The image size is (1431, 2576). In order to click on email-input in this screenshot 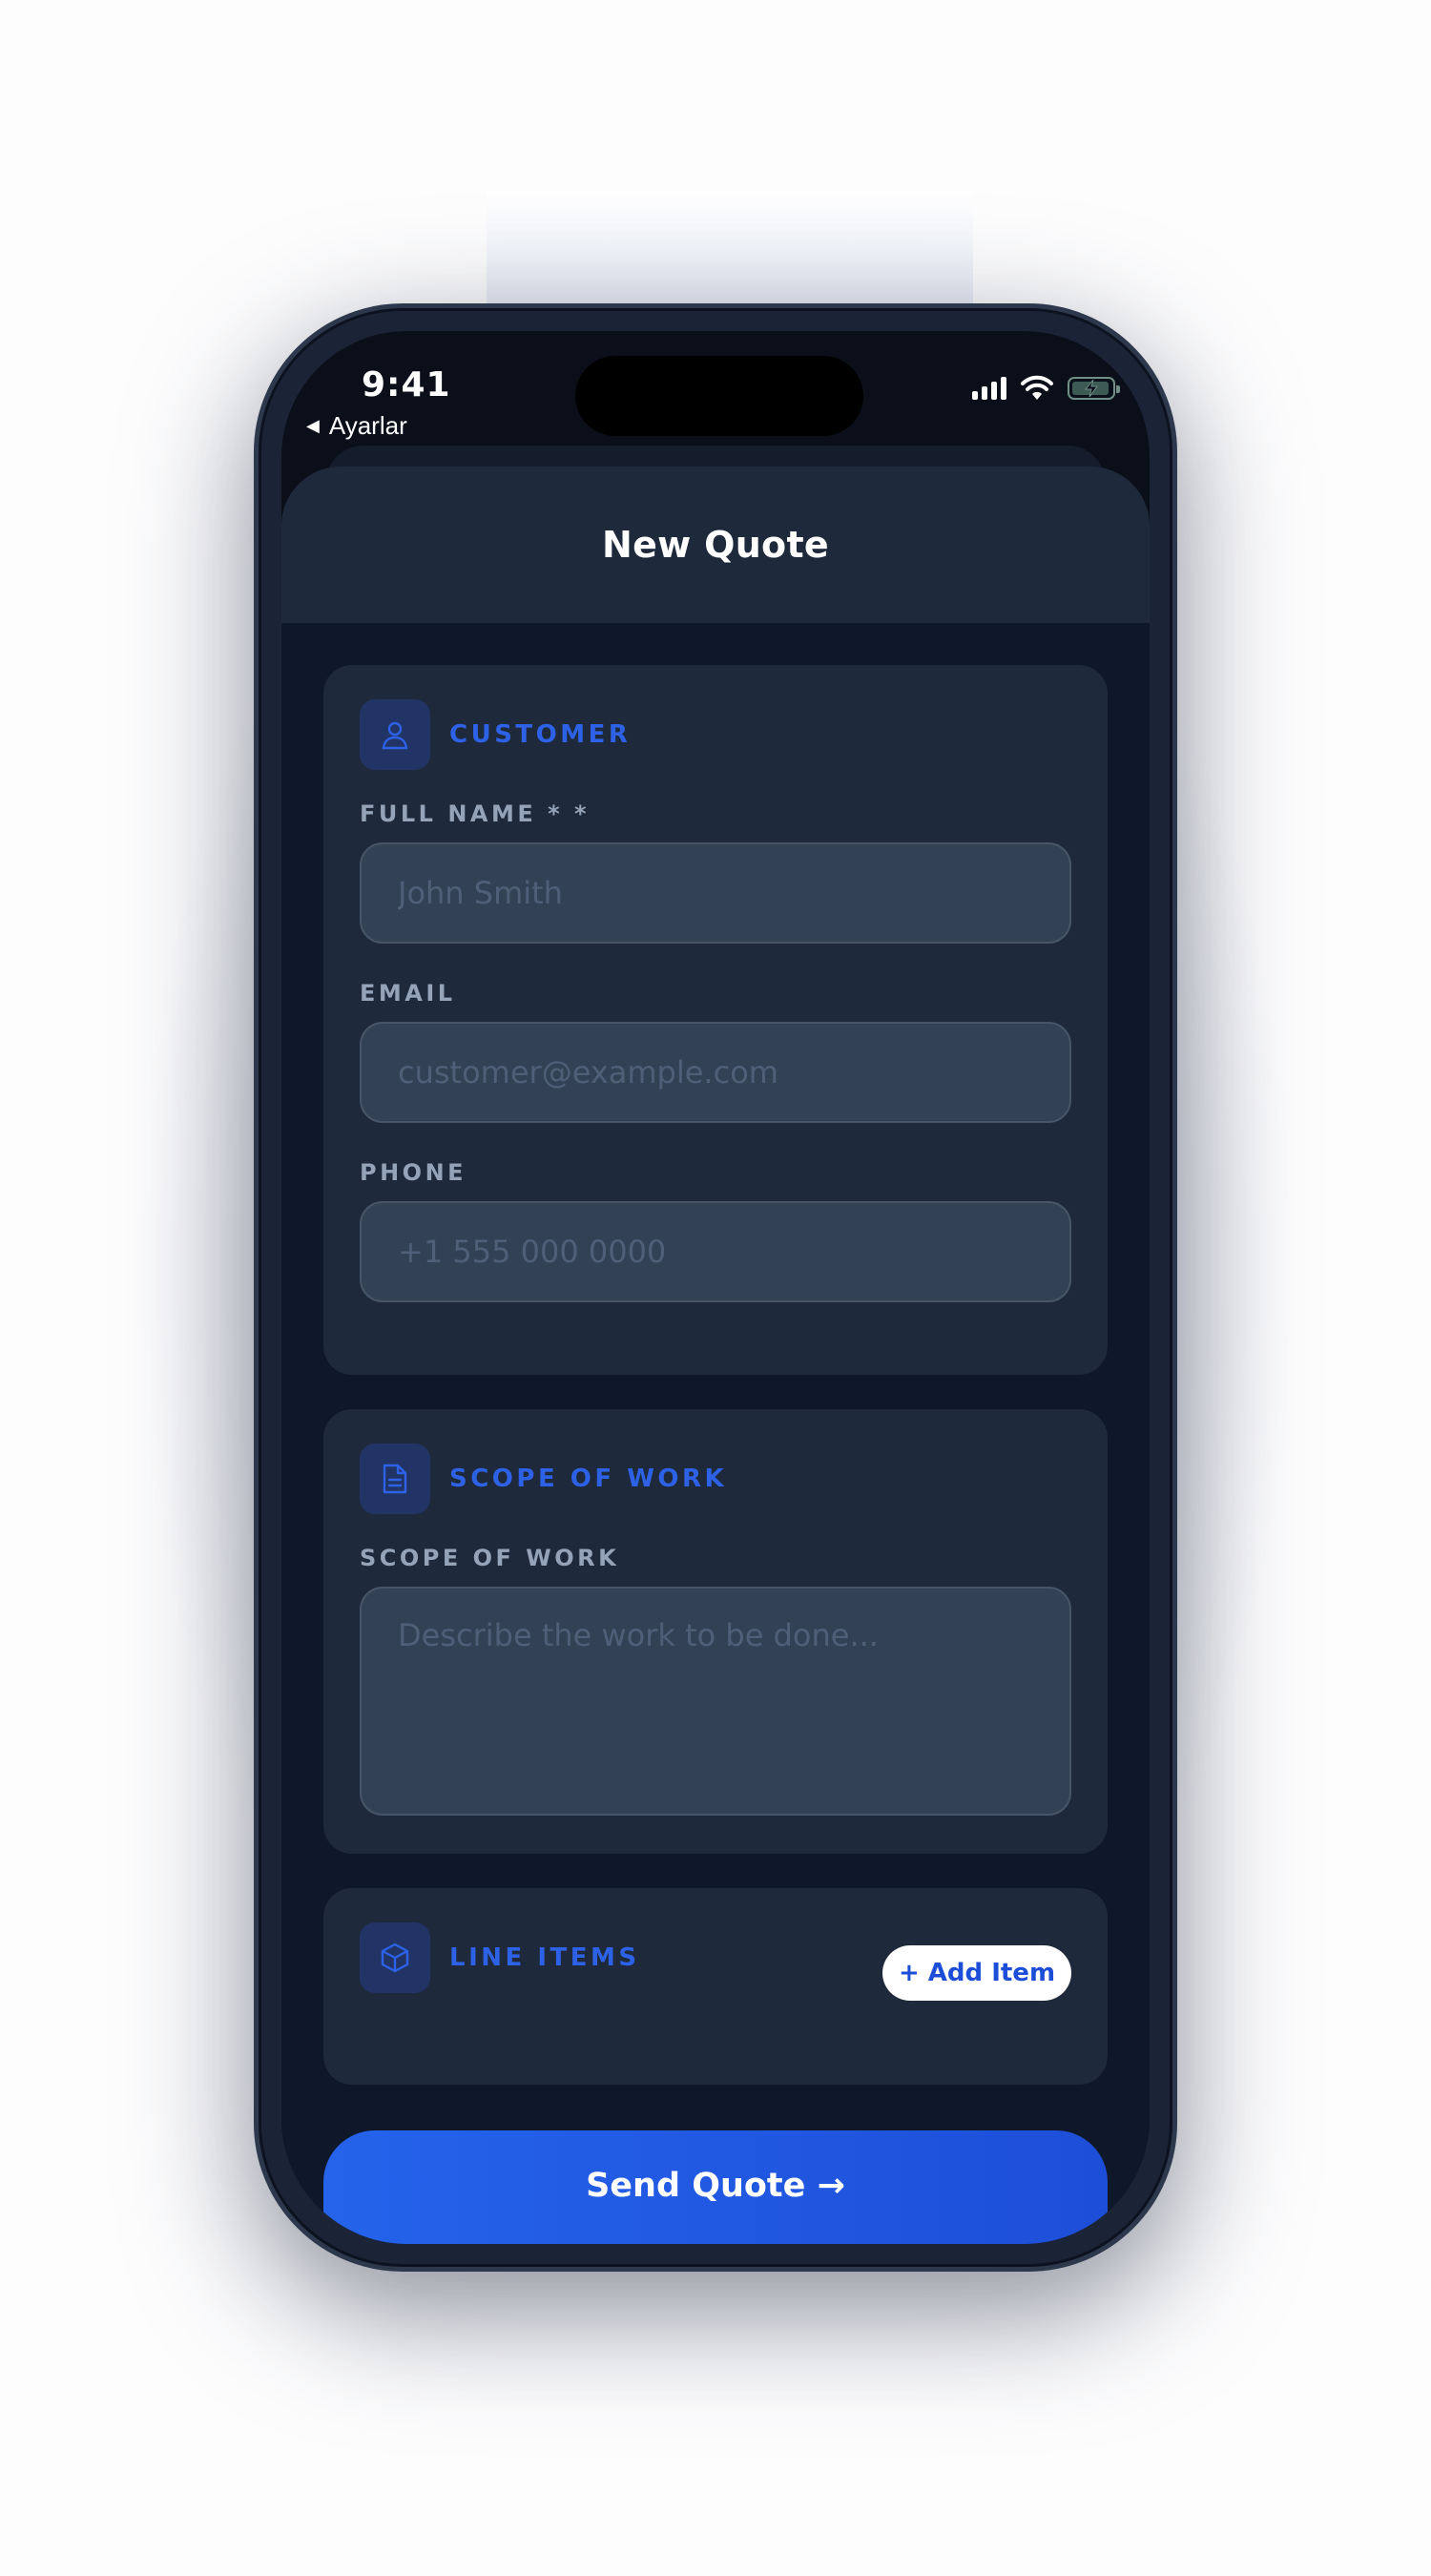, I will do `click(715, 1072)`.